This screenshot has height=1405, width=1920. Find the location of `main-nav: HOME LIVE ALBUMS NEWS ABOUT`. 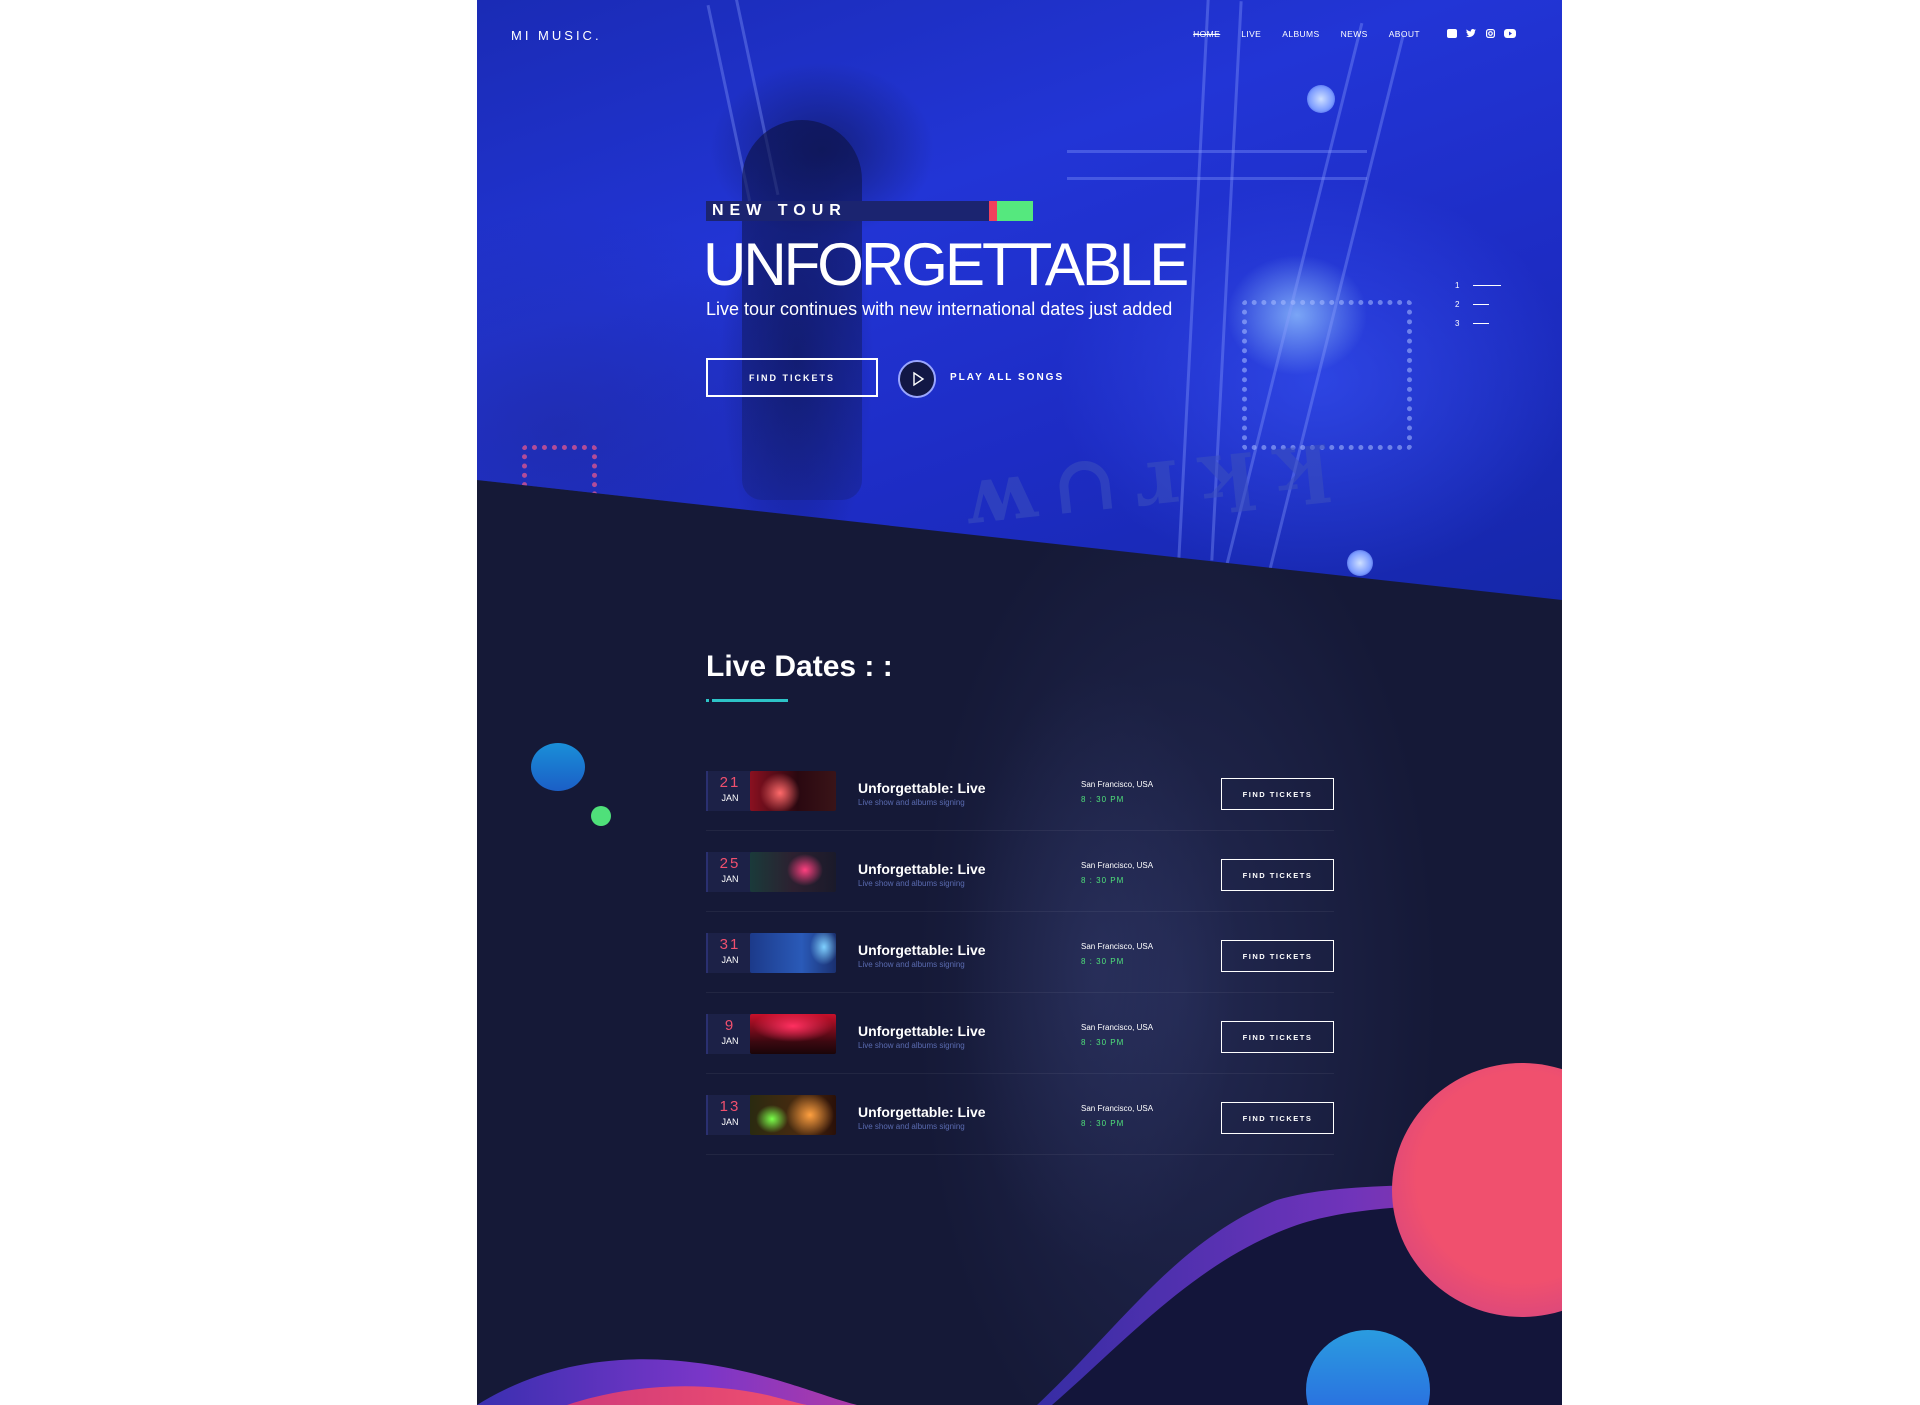

main-nav: HOME LIVE ALBUMS NEWS ABOUT is located at coordinates (1306, 34).